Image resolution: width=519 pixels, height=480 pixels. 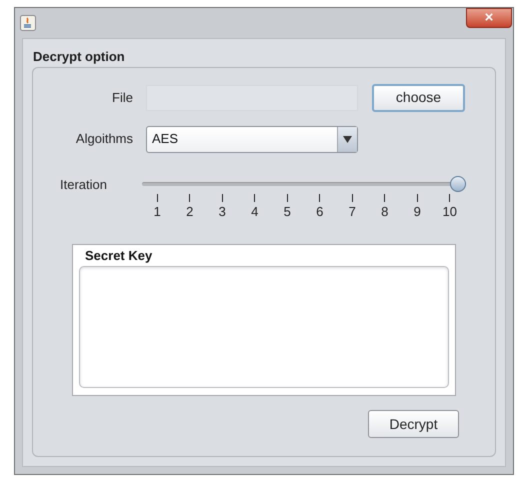 I want to click on tick-label: 7, so click(x=352, y=212).